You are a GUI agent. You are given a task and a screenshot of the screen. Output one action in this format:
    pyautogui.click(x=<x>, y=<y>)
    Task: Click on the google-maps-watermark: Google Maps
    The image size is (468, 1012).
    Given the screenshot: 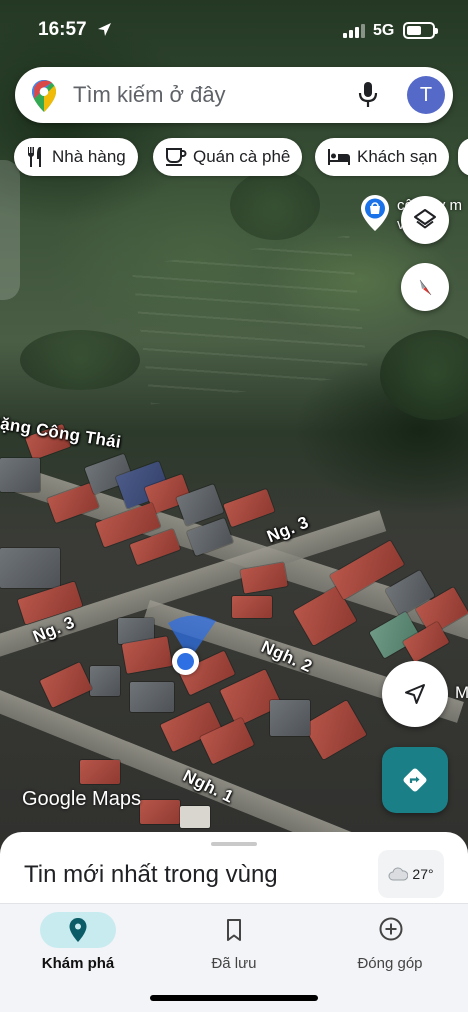 What is the action you would take?
    pyautogui.click(x=81, y=799)
    